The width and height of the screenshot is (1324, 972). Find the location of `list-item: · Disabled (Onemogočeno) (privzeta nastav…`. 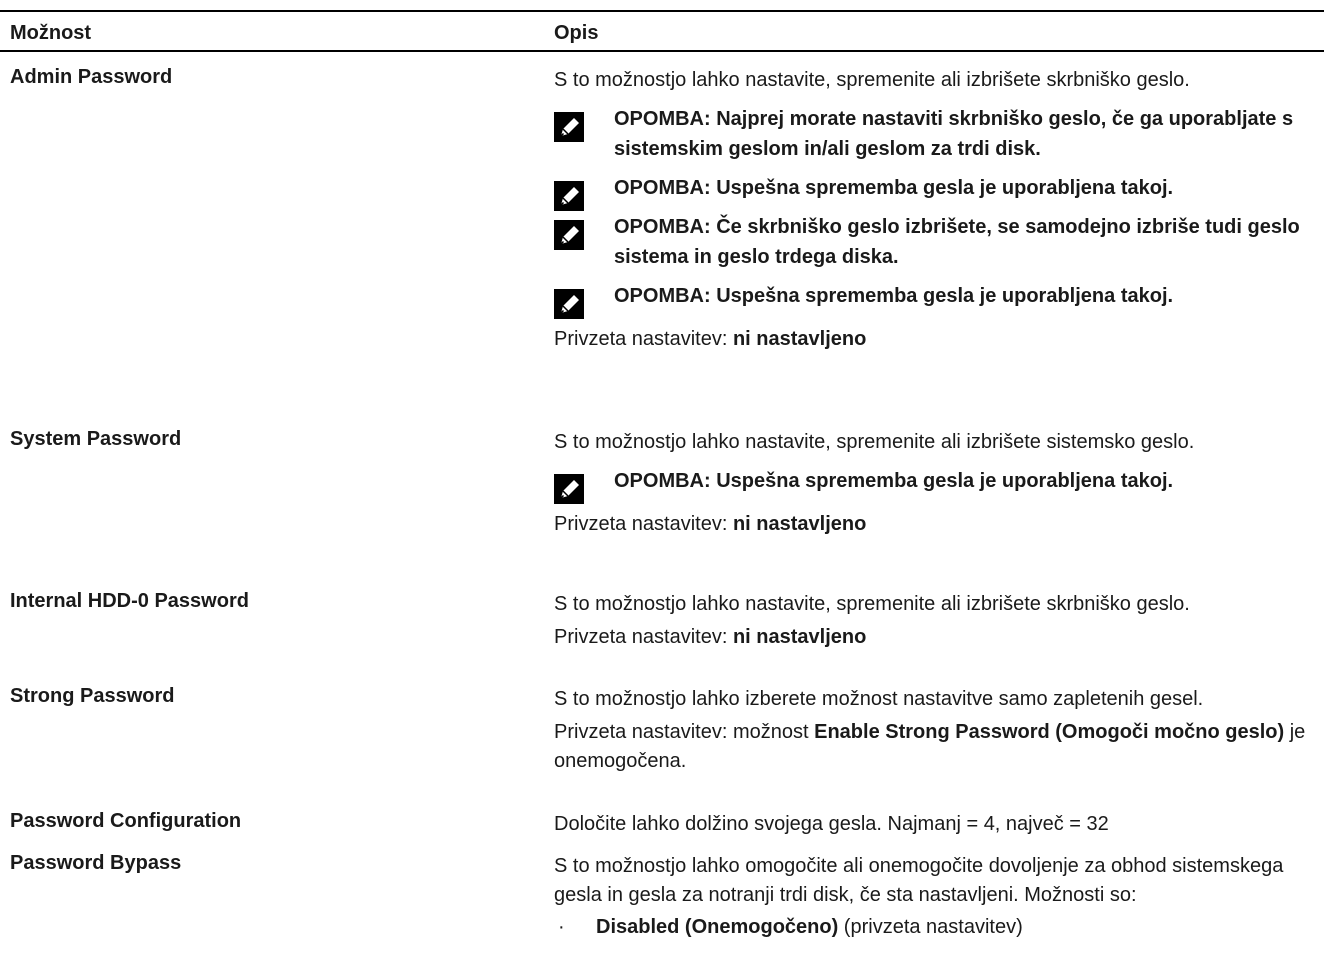

list-item: · Disabled (Onemogočeno) (privzeta nastav… is located at coordinates (934, 927).